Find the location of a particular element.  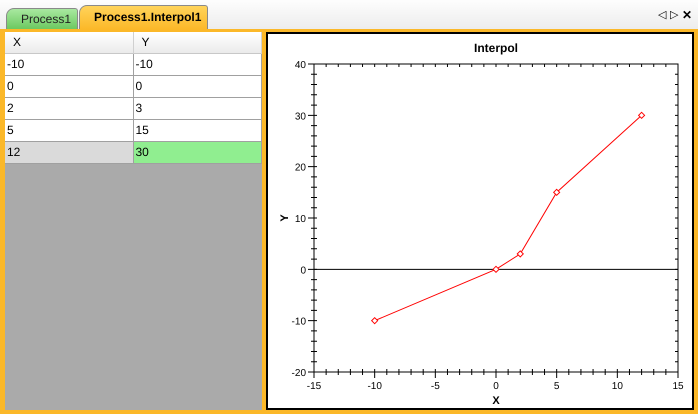

y-tick-label: 30 is located at coordinates (300, 116).